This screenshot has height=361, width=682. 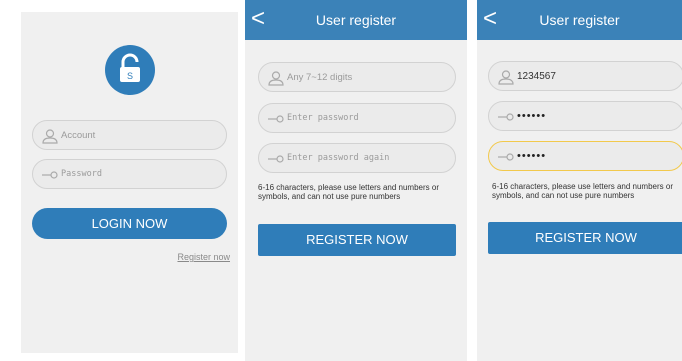 I want to click on account-field: 1234567, so click(x=585, y=76).